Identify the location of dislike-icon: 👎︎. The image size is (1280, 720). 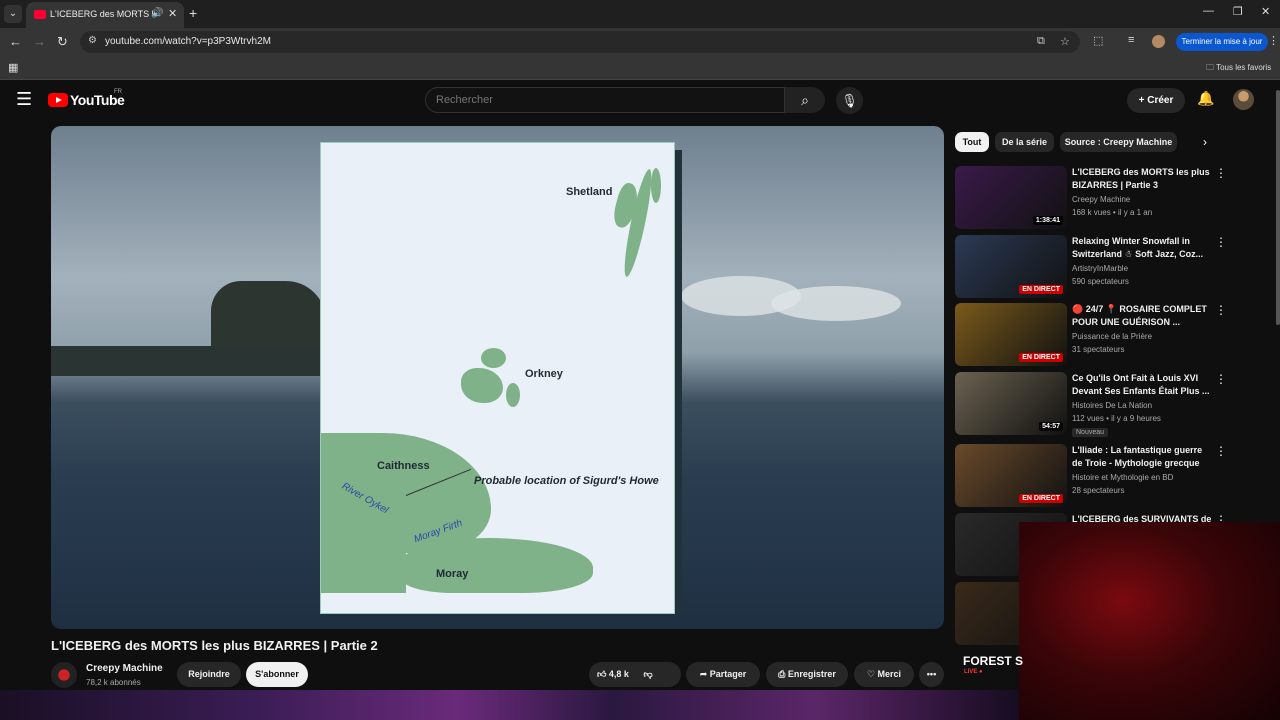
(647, 674).